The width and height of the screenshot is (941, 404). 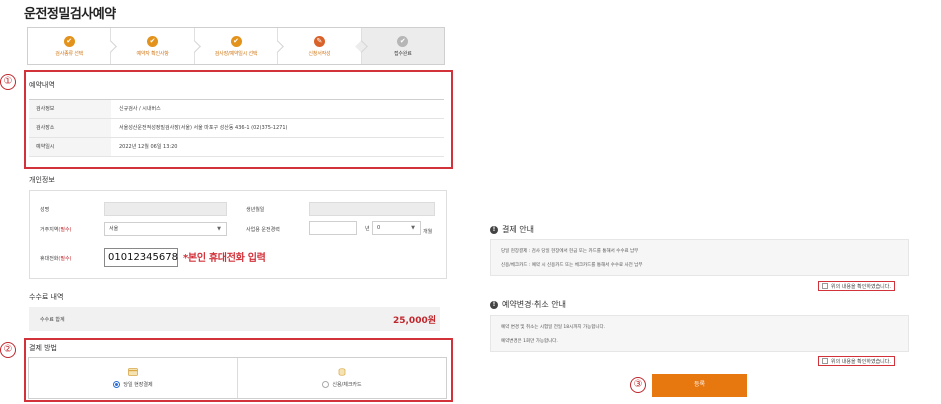 What do you see at coordinates (234, 319) in the screenshot?
I see `fee-summary: 수수료 합계 25,000원` at bounding box center [234, 319].